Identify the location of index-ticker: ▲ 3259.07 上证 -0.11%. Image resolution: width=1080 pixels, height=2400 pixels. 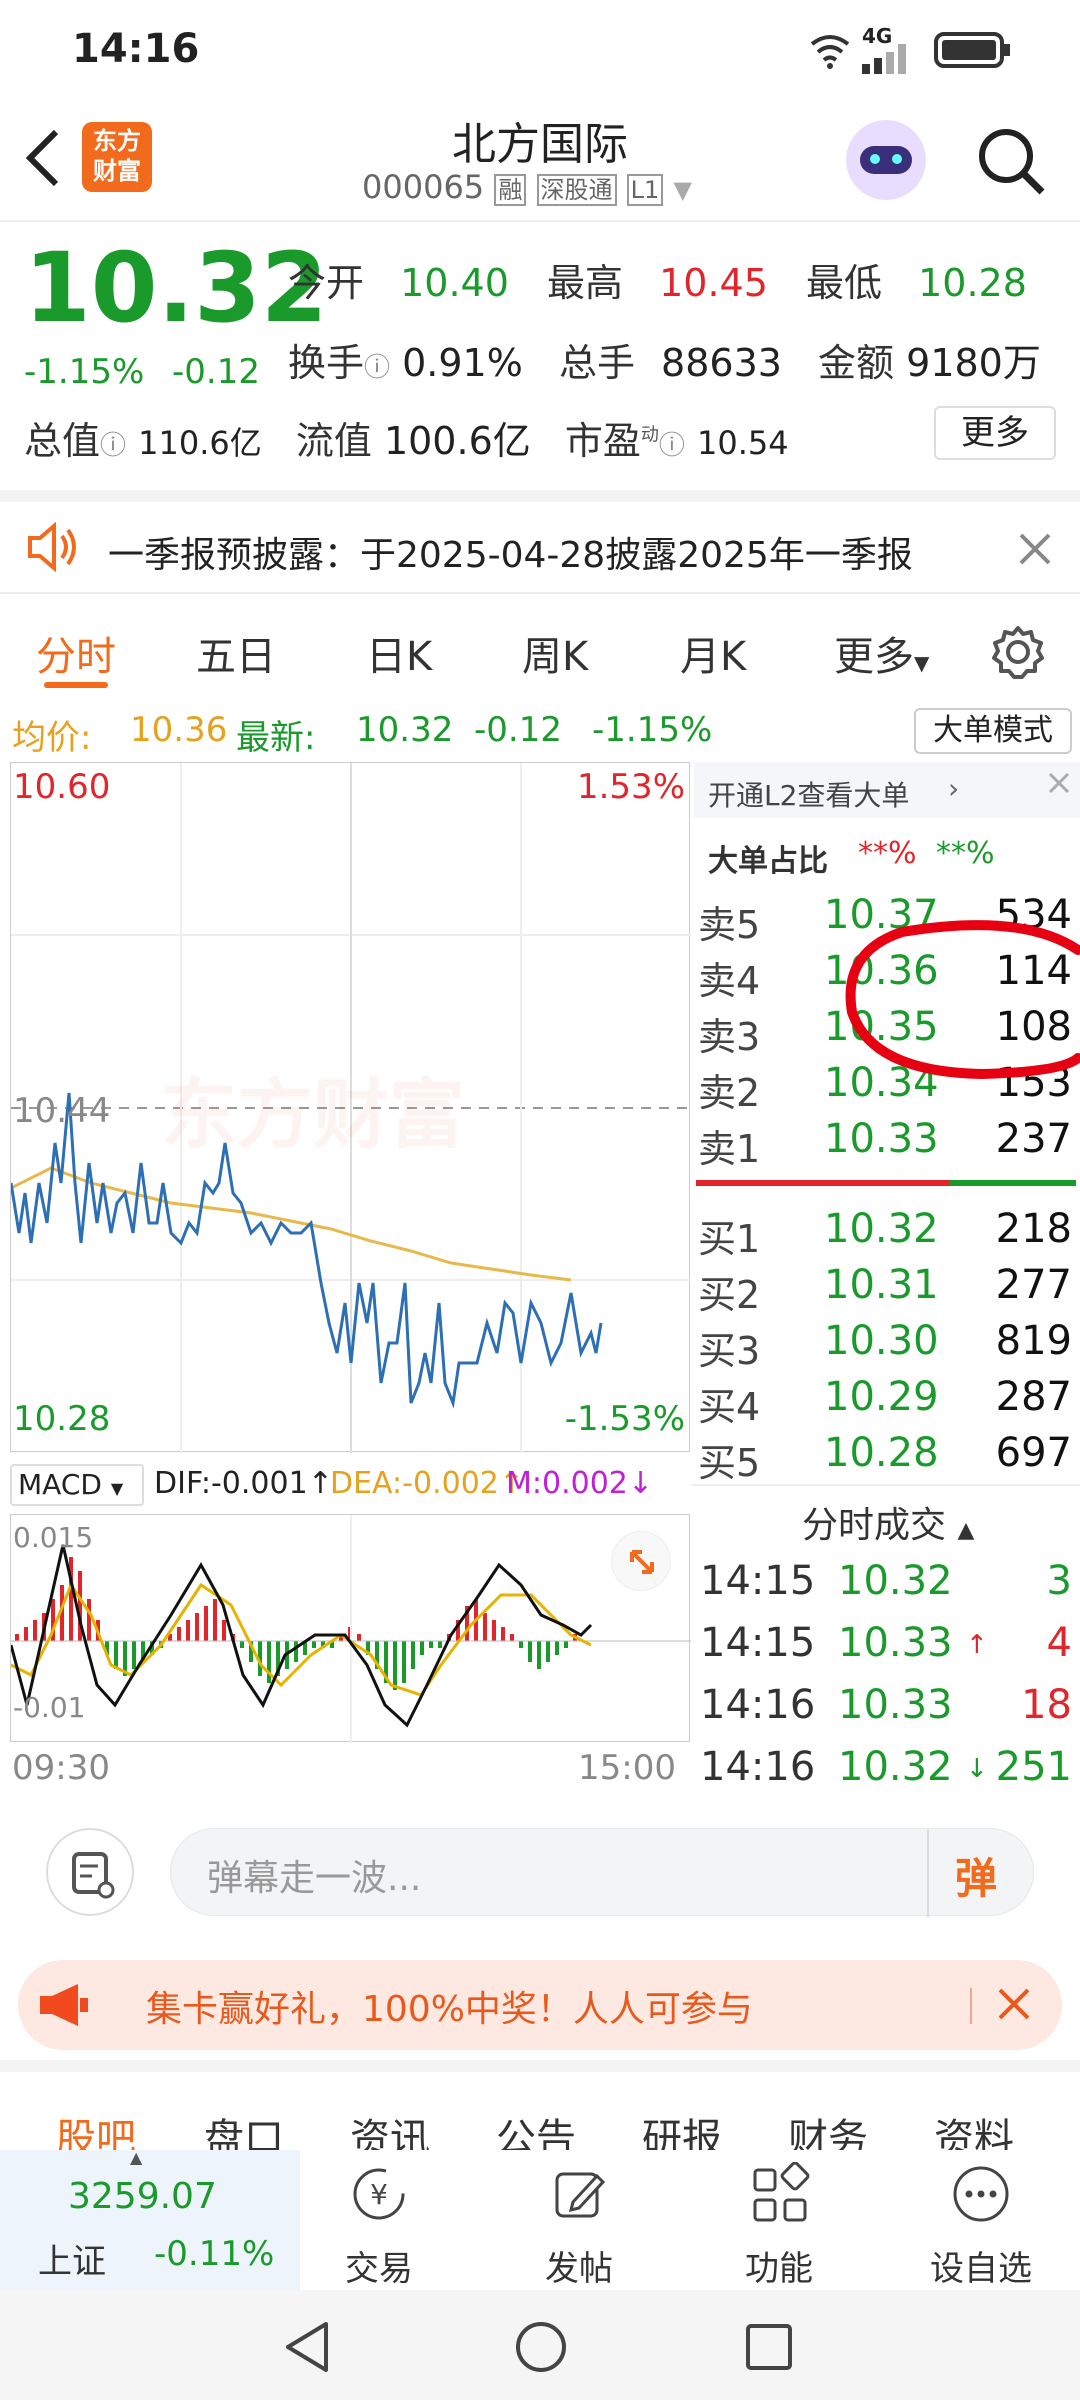
(150, 2219).